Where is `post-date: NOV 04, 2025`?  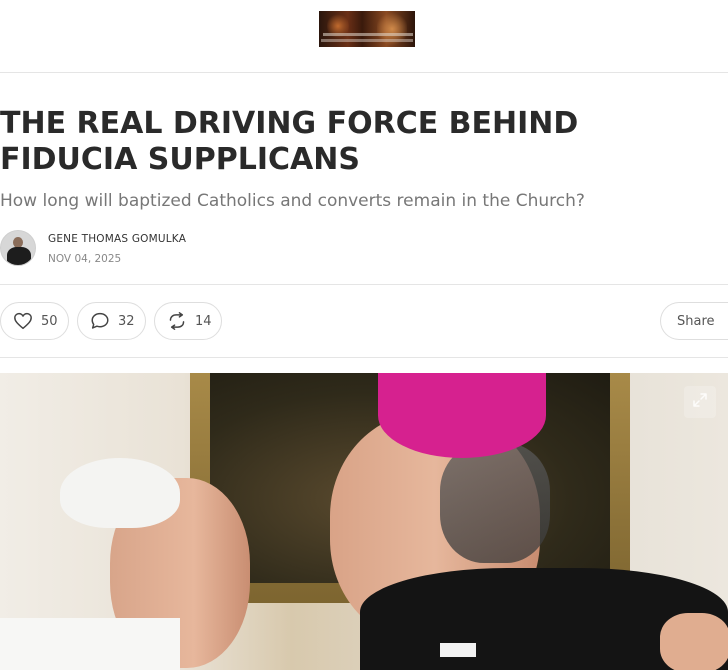 post-date: NOV 04, 2025 is located at coordinates (85, 259).